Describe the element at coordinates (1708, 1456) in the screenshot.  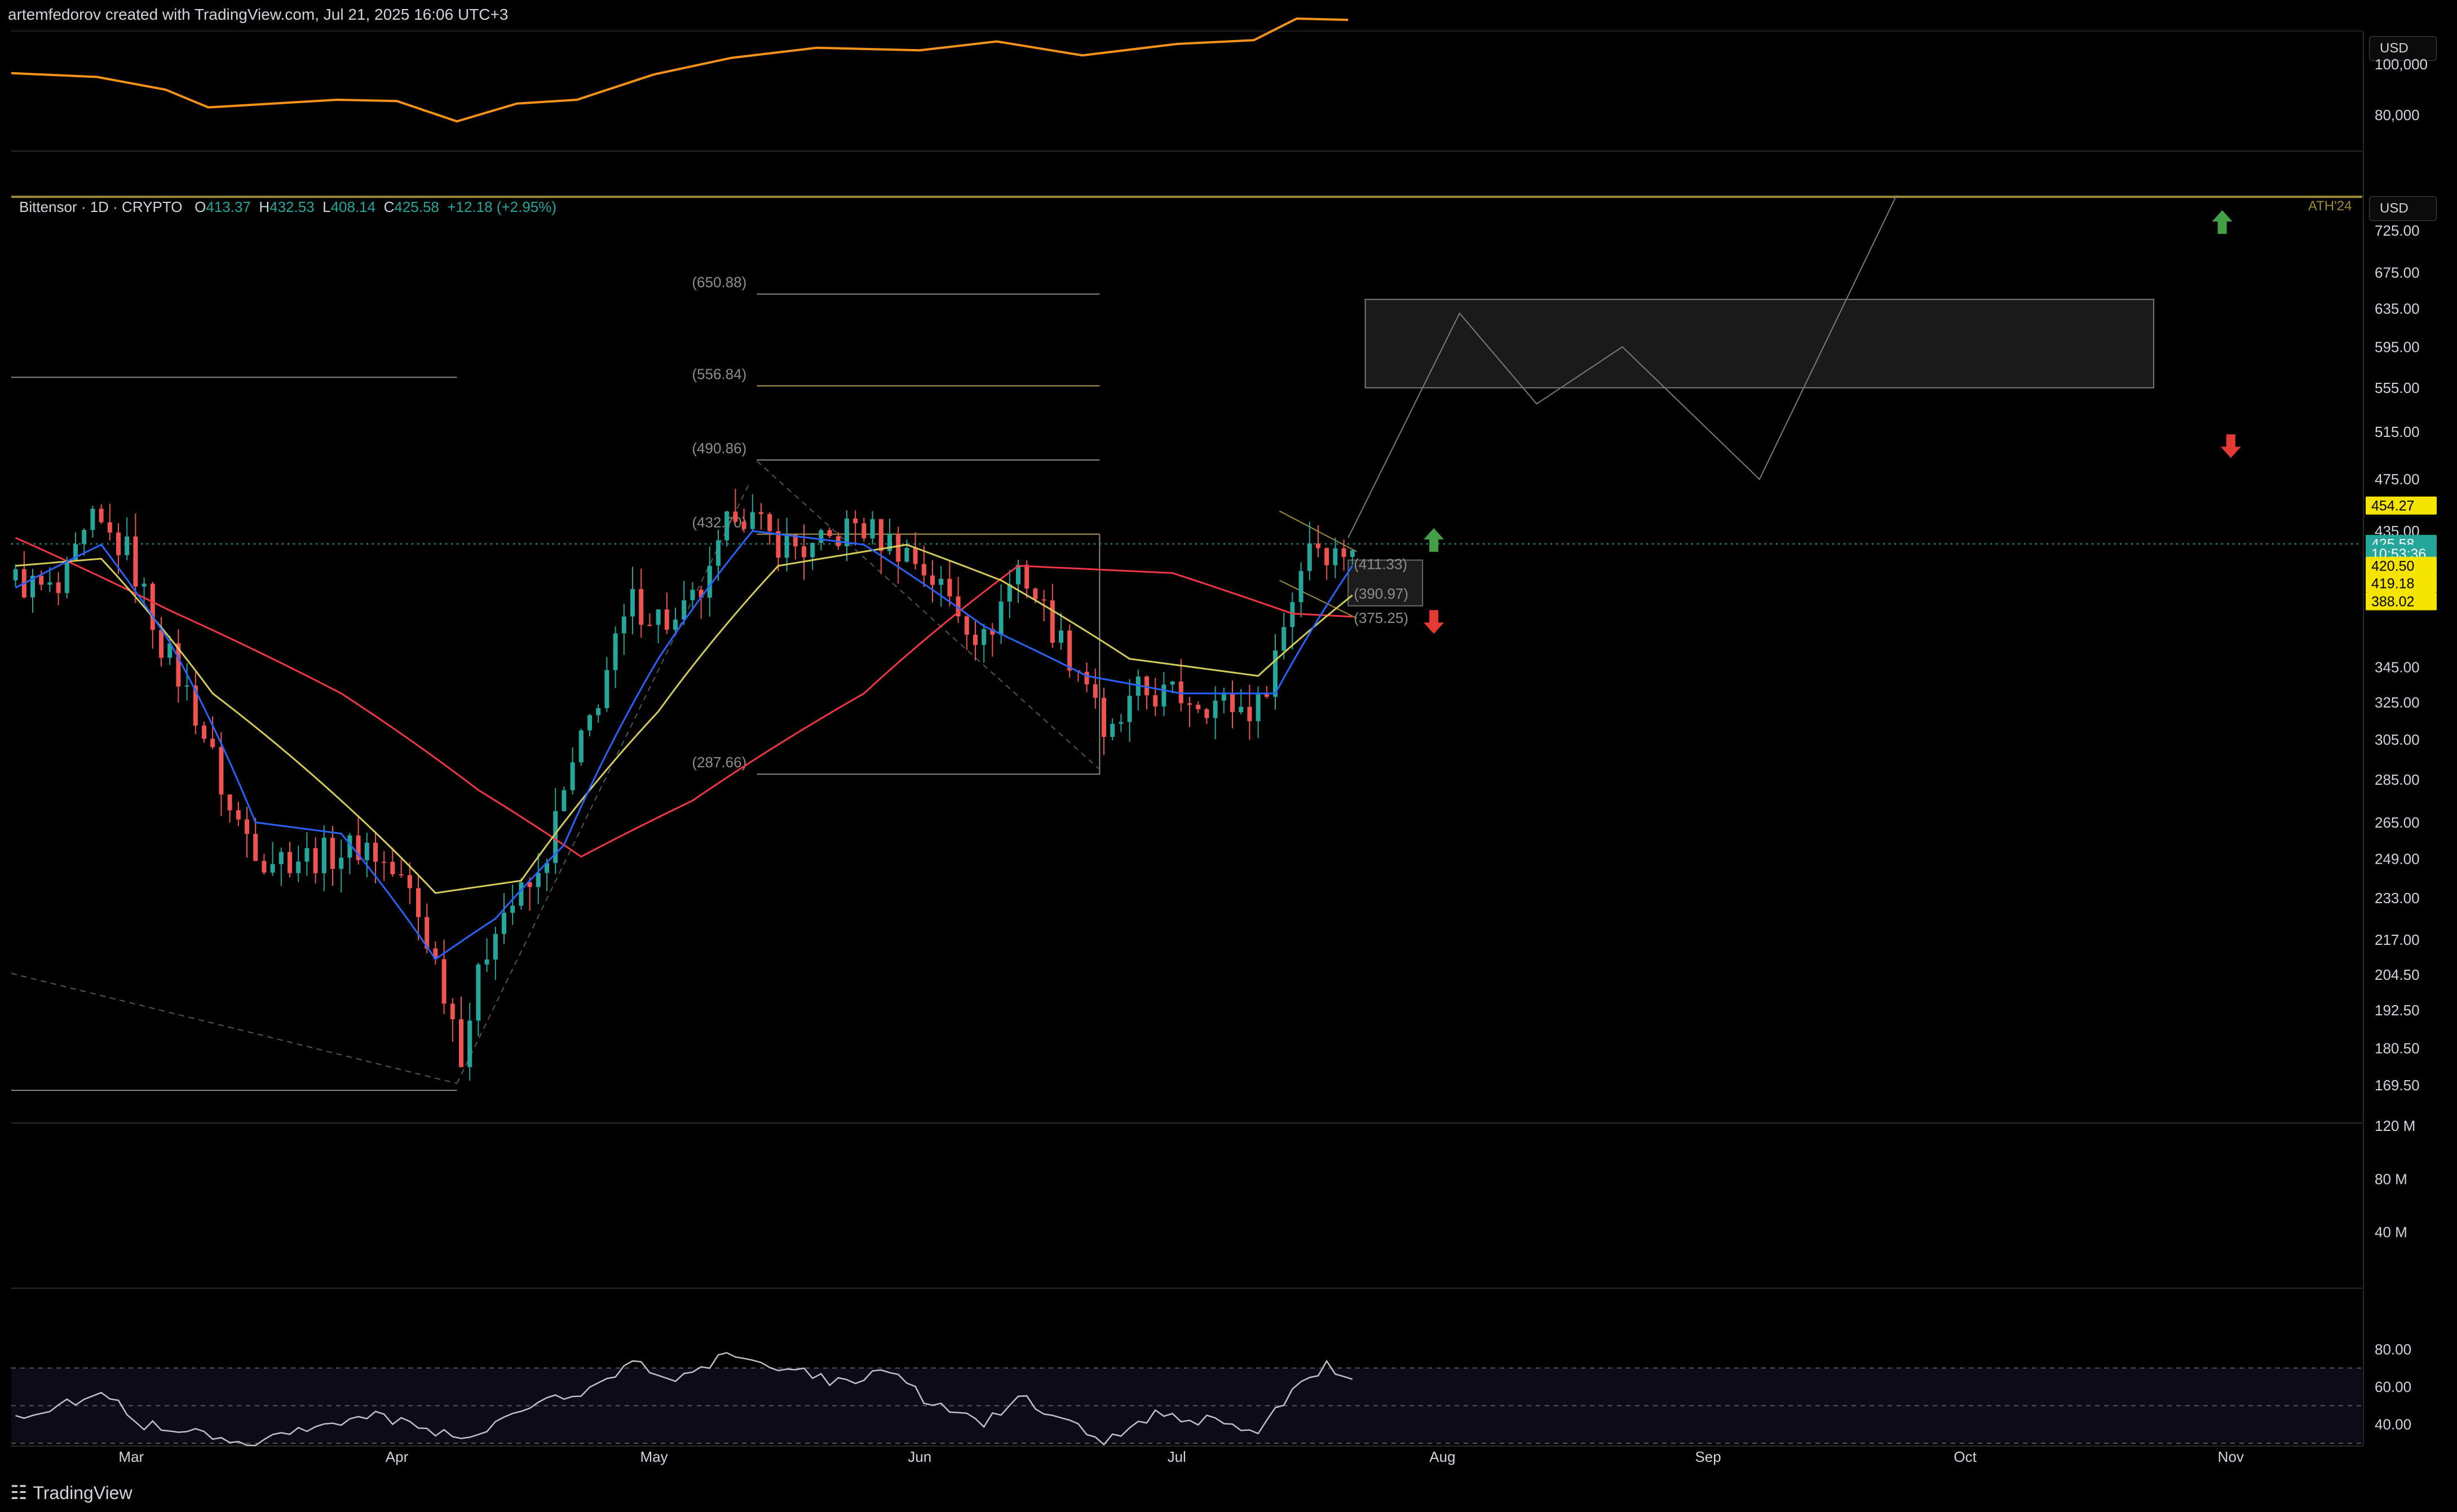
I see `time-axis-label: Sep` at that location.